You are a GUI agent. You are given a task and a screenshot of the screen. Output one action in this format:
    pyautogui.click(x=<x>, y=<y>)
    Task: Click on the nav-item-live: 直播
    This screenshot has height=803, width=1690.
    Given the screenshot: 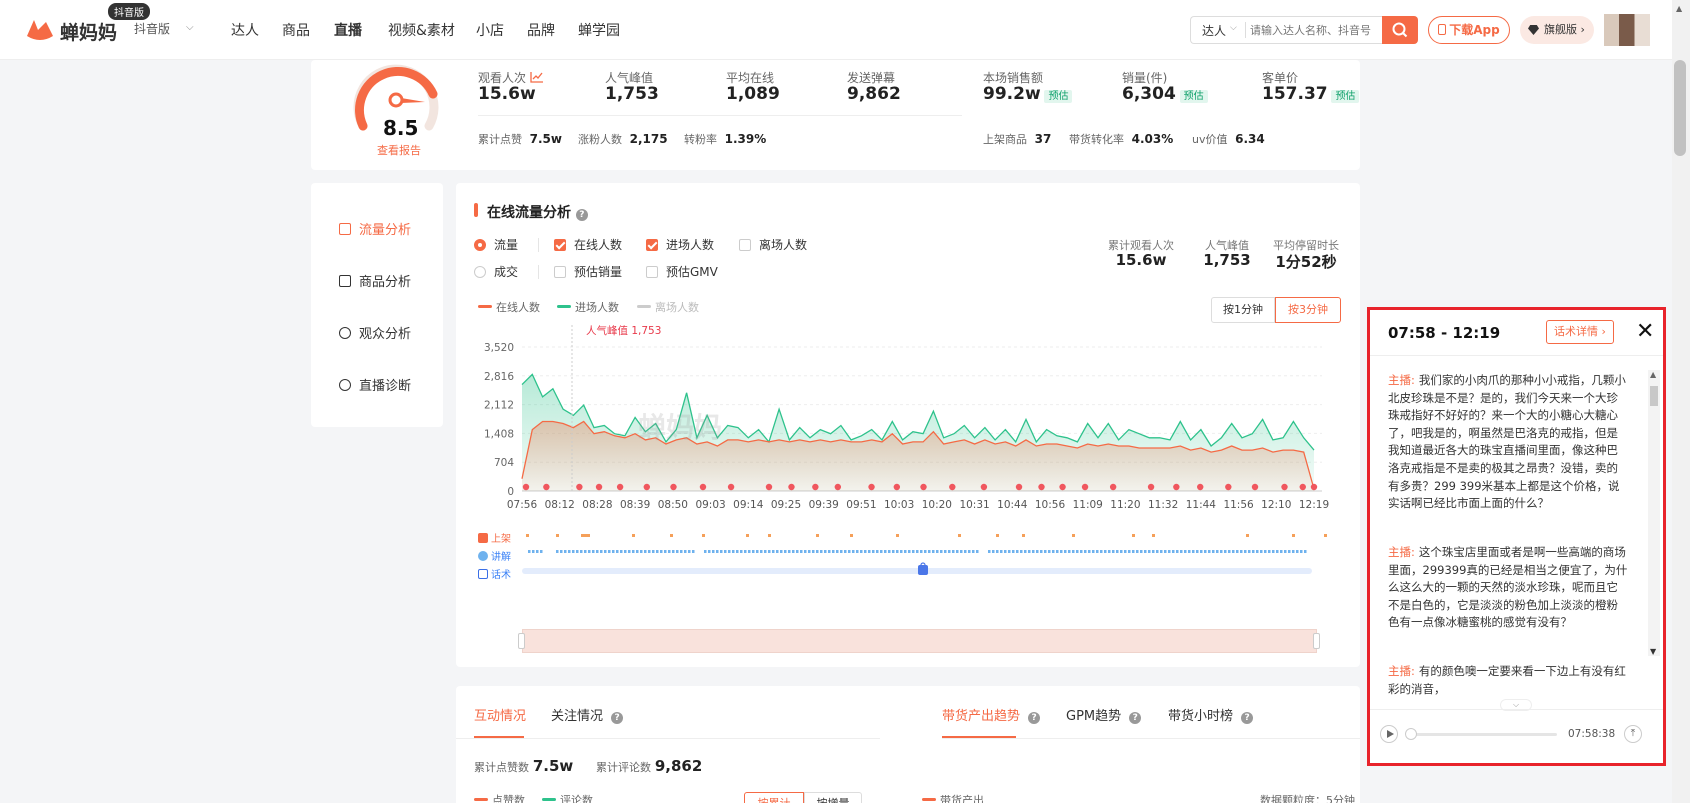 What is the action you would take?
    pyautogui.click(x=348, y=30)
    